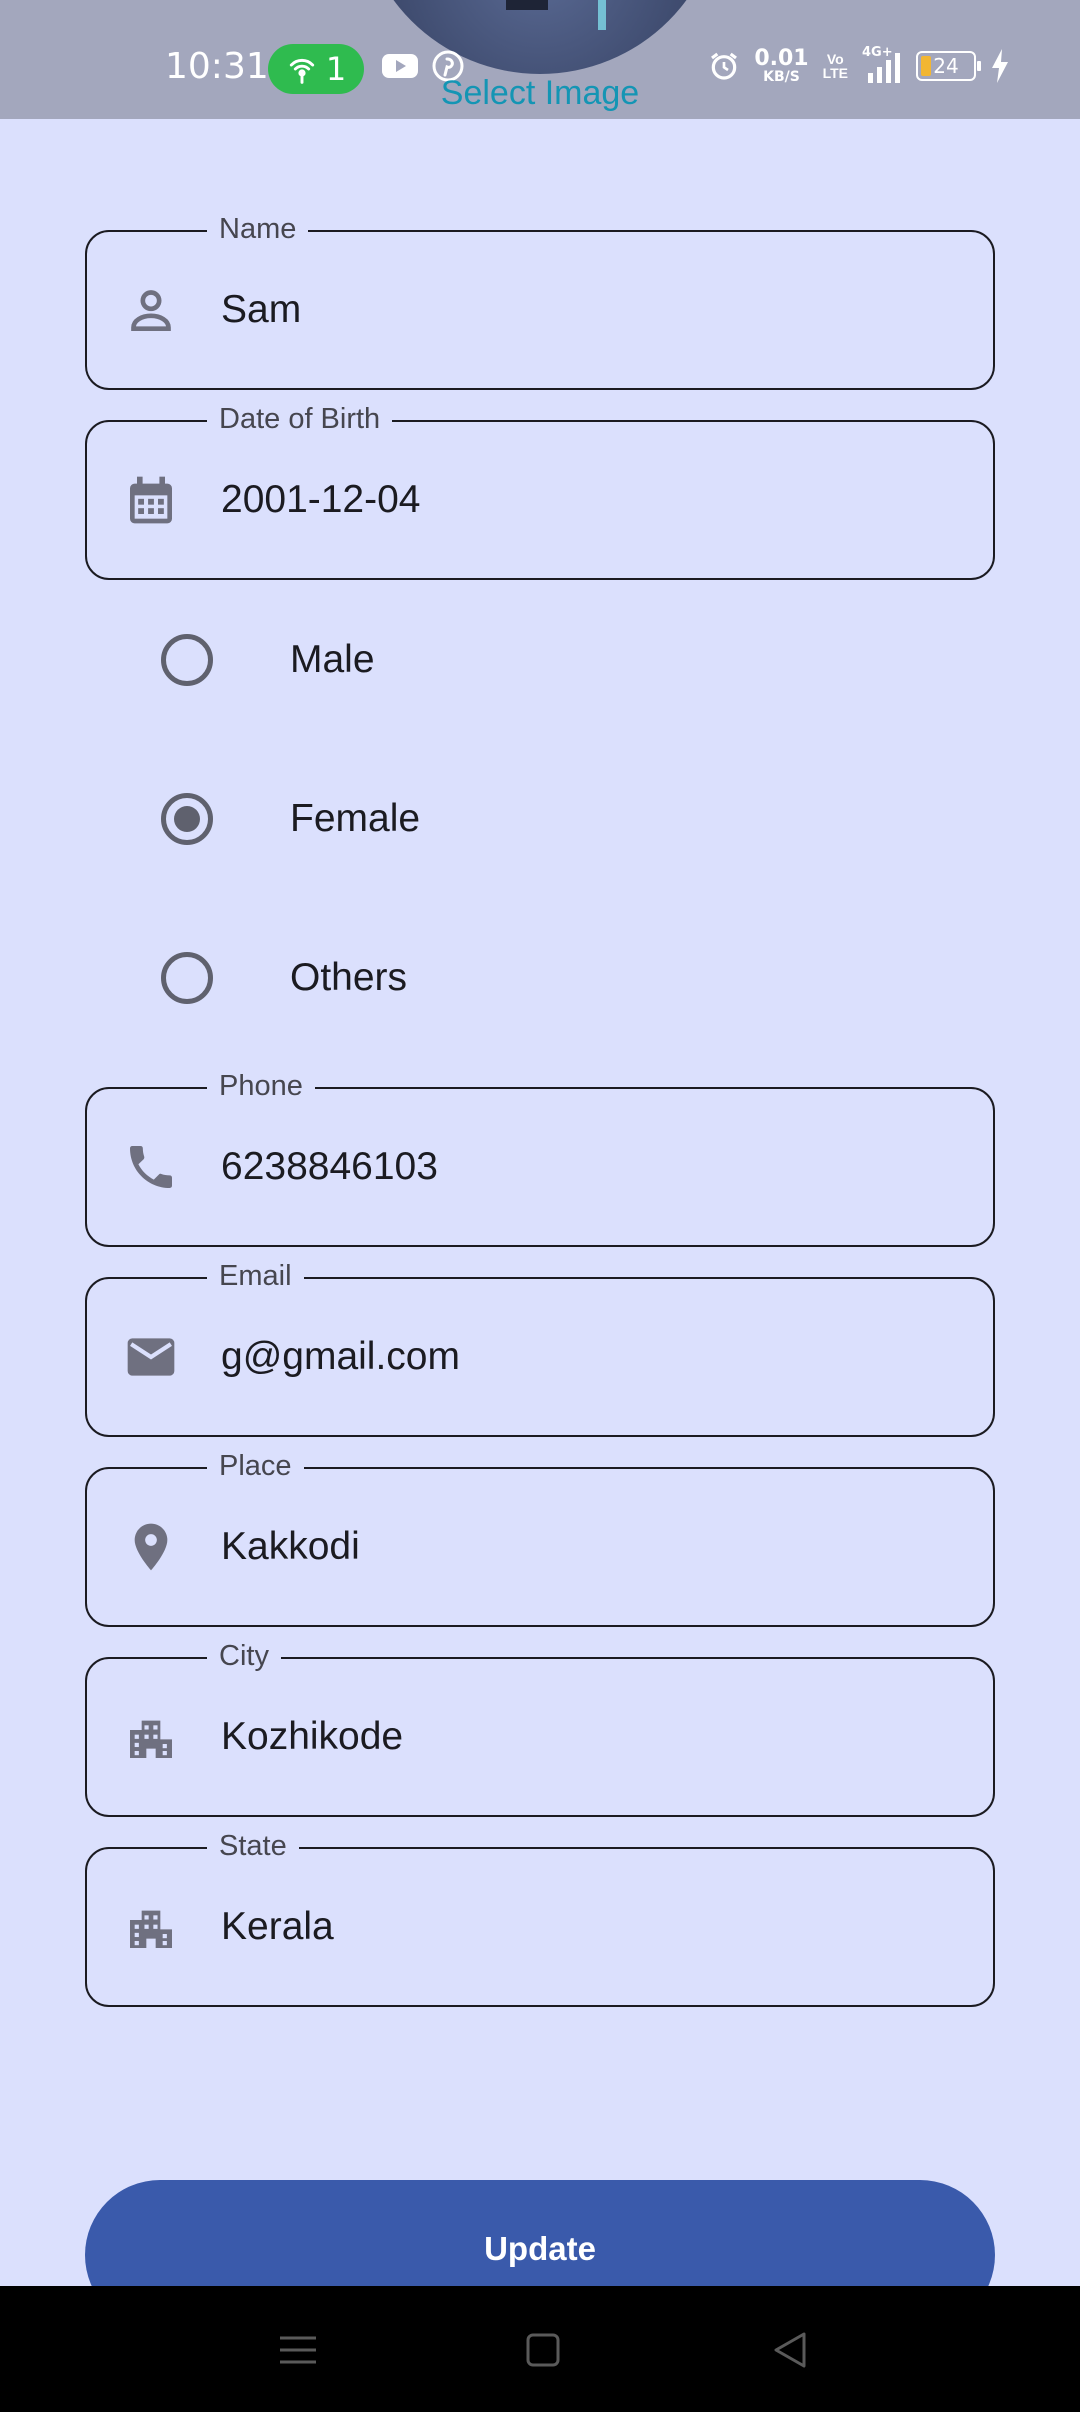 The image size is (1080, 2412). I want to click on place-field-label: Place, so click(255, 1466).